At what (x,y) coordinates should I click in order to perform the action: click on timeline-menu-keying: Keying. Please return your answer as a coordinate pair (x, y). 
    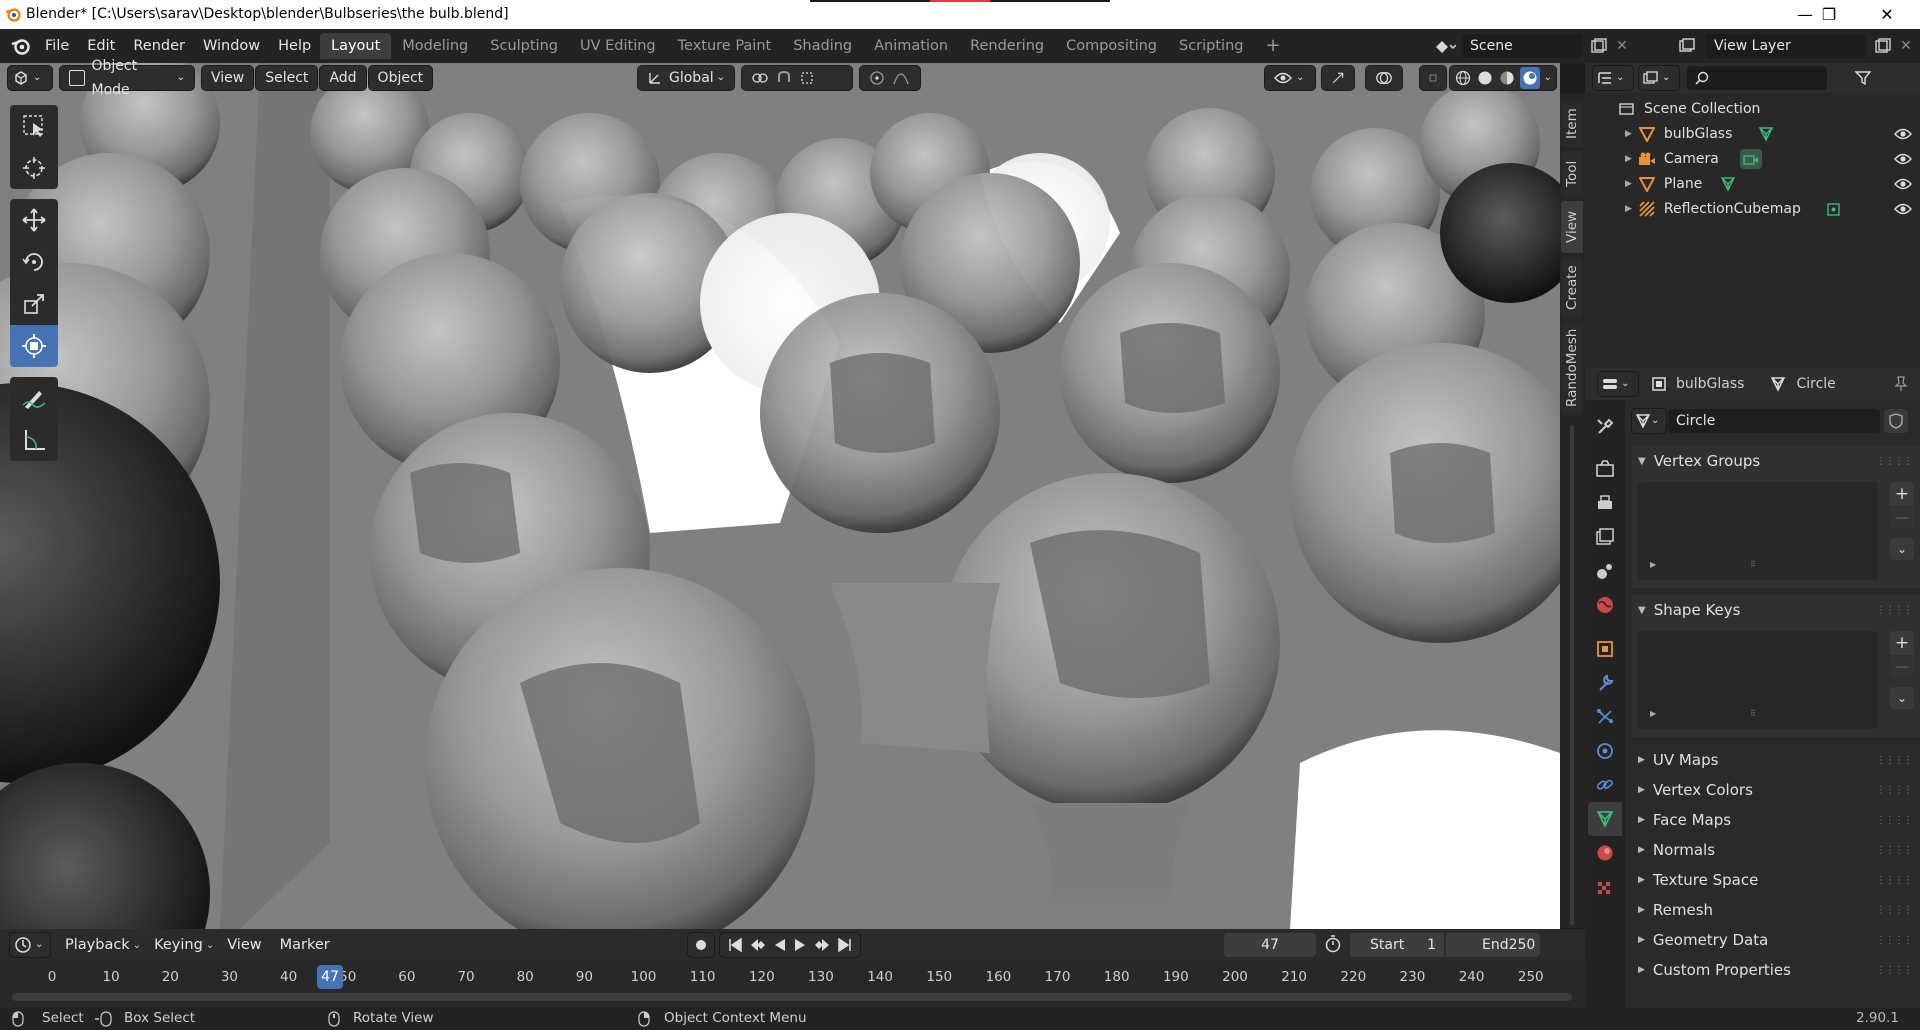
    Looking at the image, I should click on (178, 945).